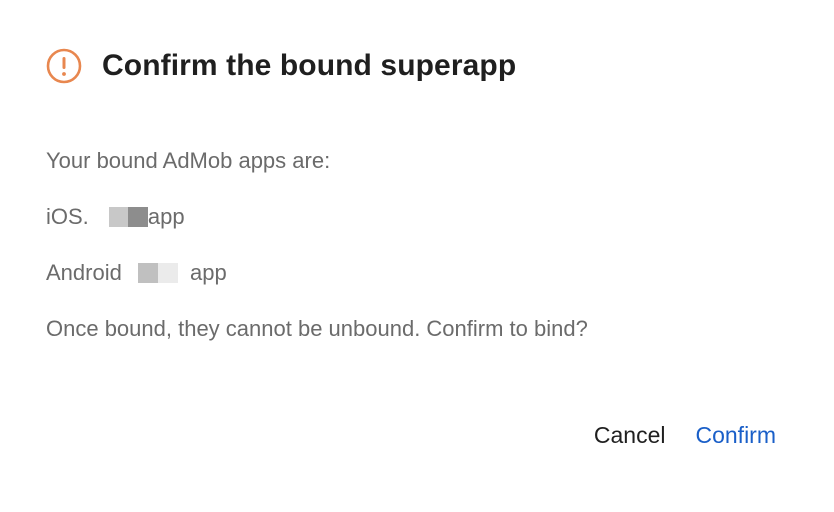 The width and height of the screenshot is (834, 512). I want to click on dialog-actions: Cancel Confirm, so click(685, 435).